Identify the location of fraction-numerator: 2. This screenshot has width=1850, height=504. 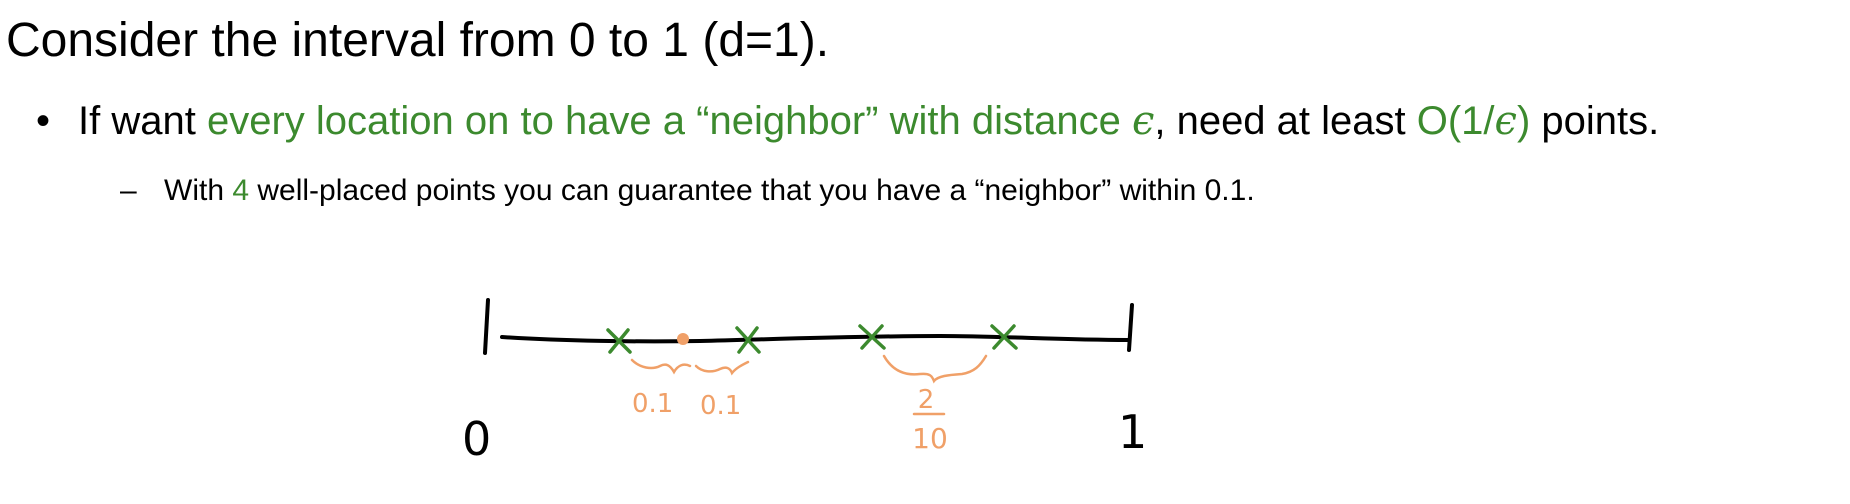
(926, 400).